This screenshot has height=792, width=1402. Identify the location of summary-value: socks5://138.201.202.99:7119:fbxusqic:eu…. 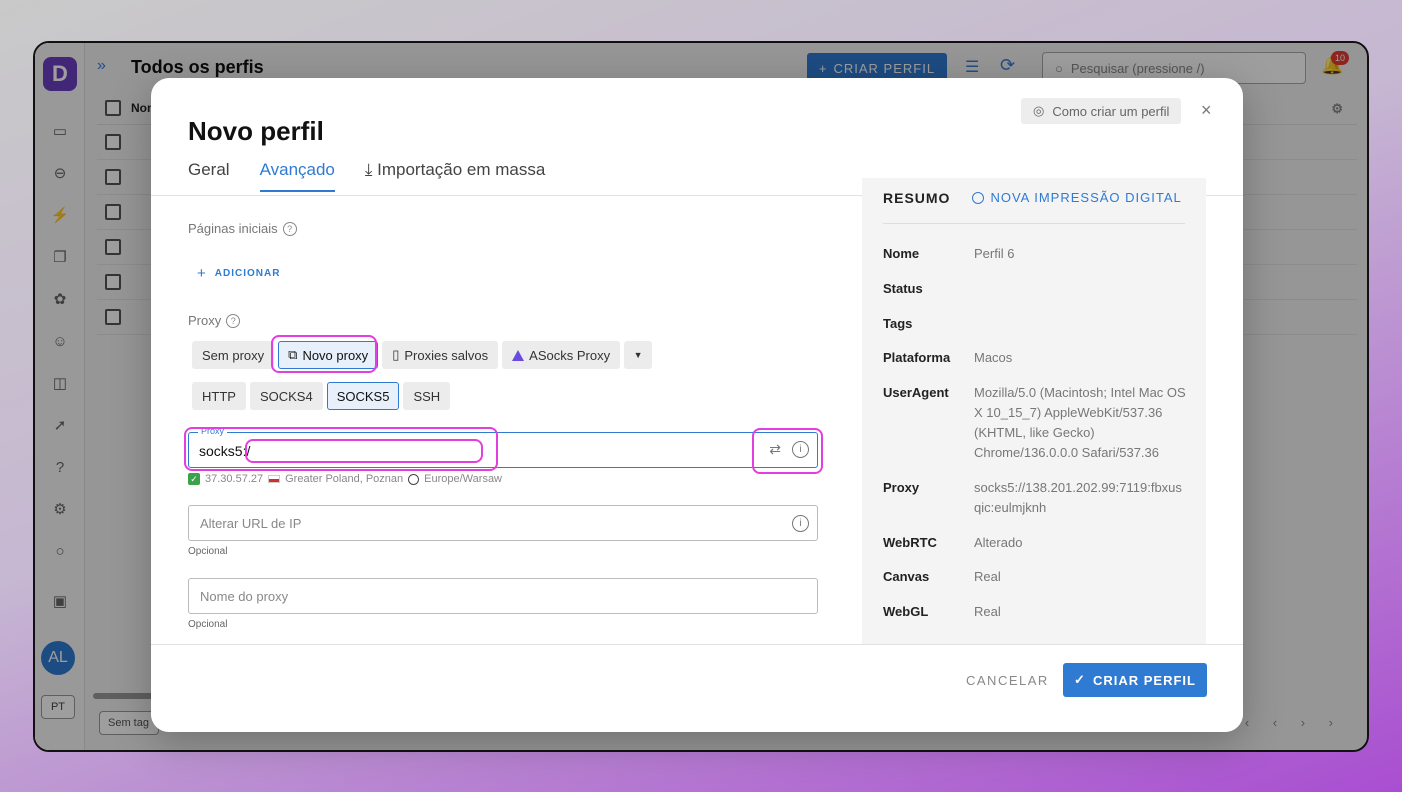
(1078, 497).